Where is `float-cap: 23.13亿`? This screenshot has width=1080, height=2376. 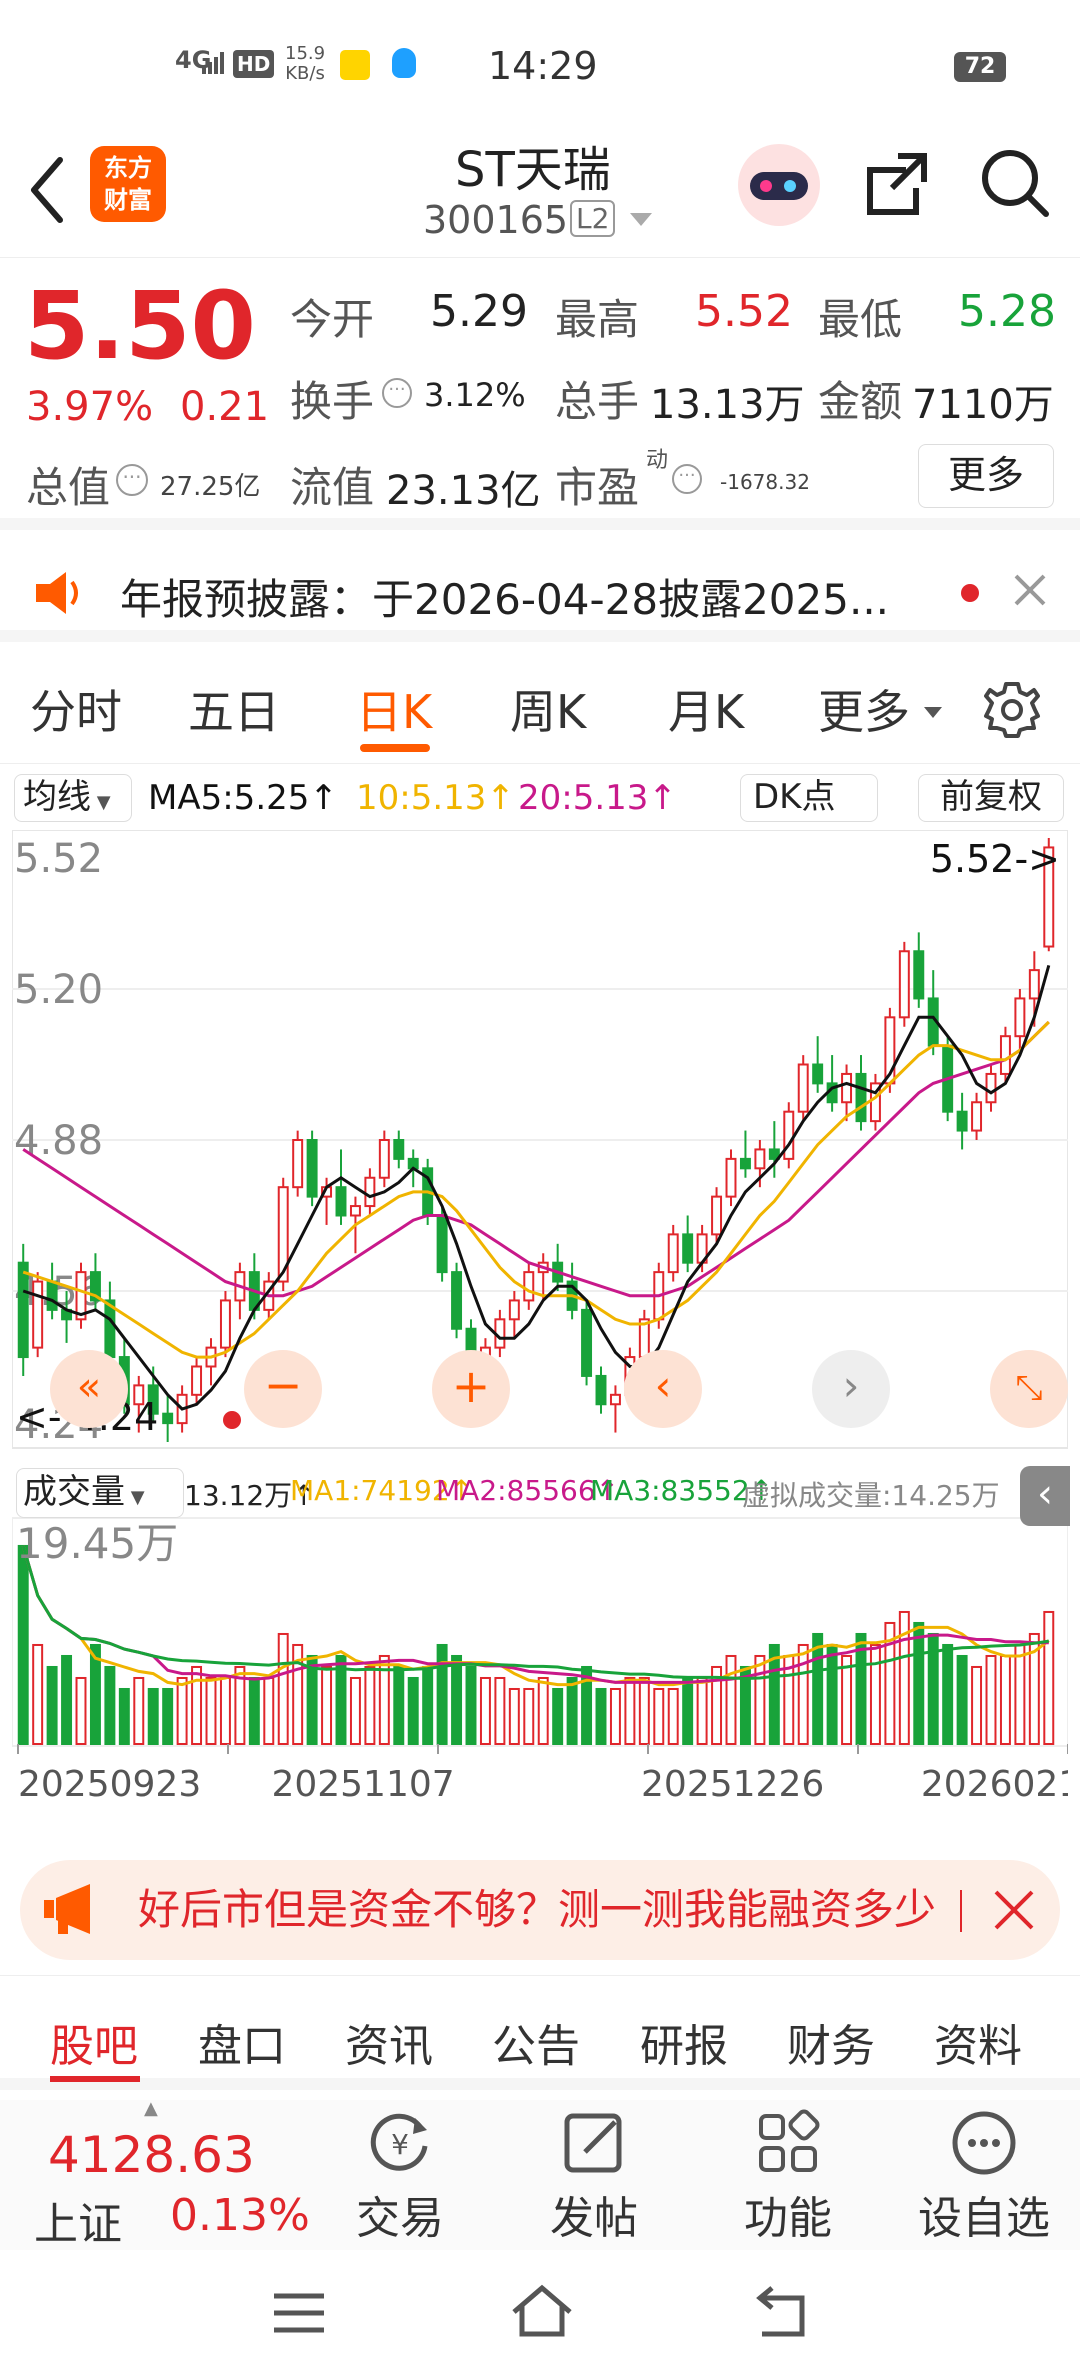 float-cap: 23.13亿 is located at coordinates (463, 491).